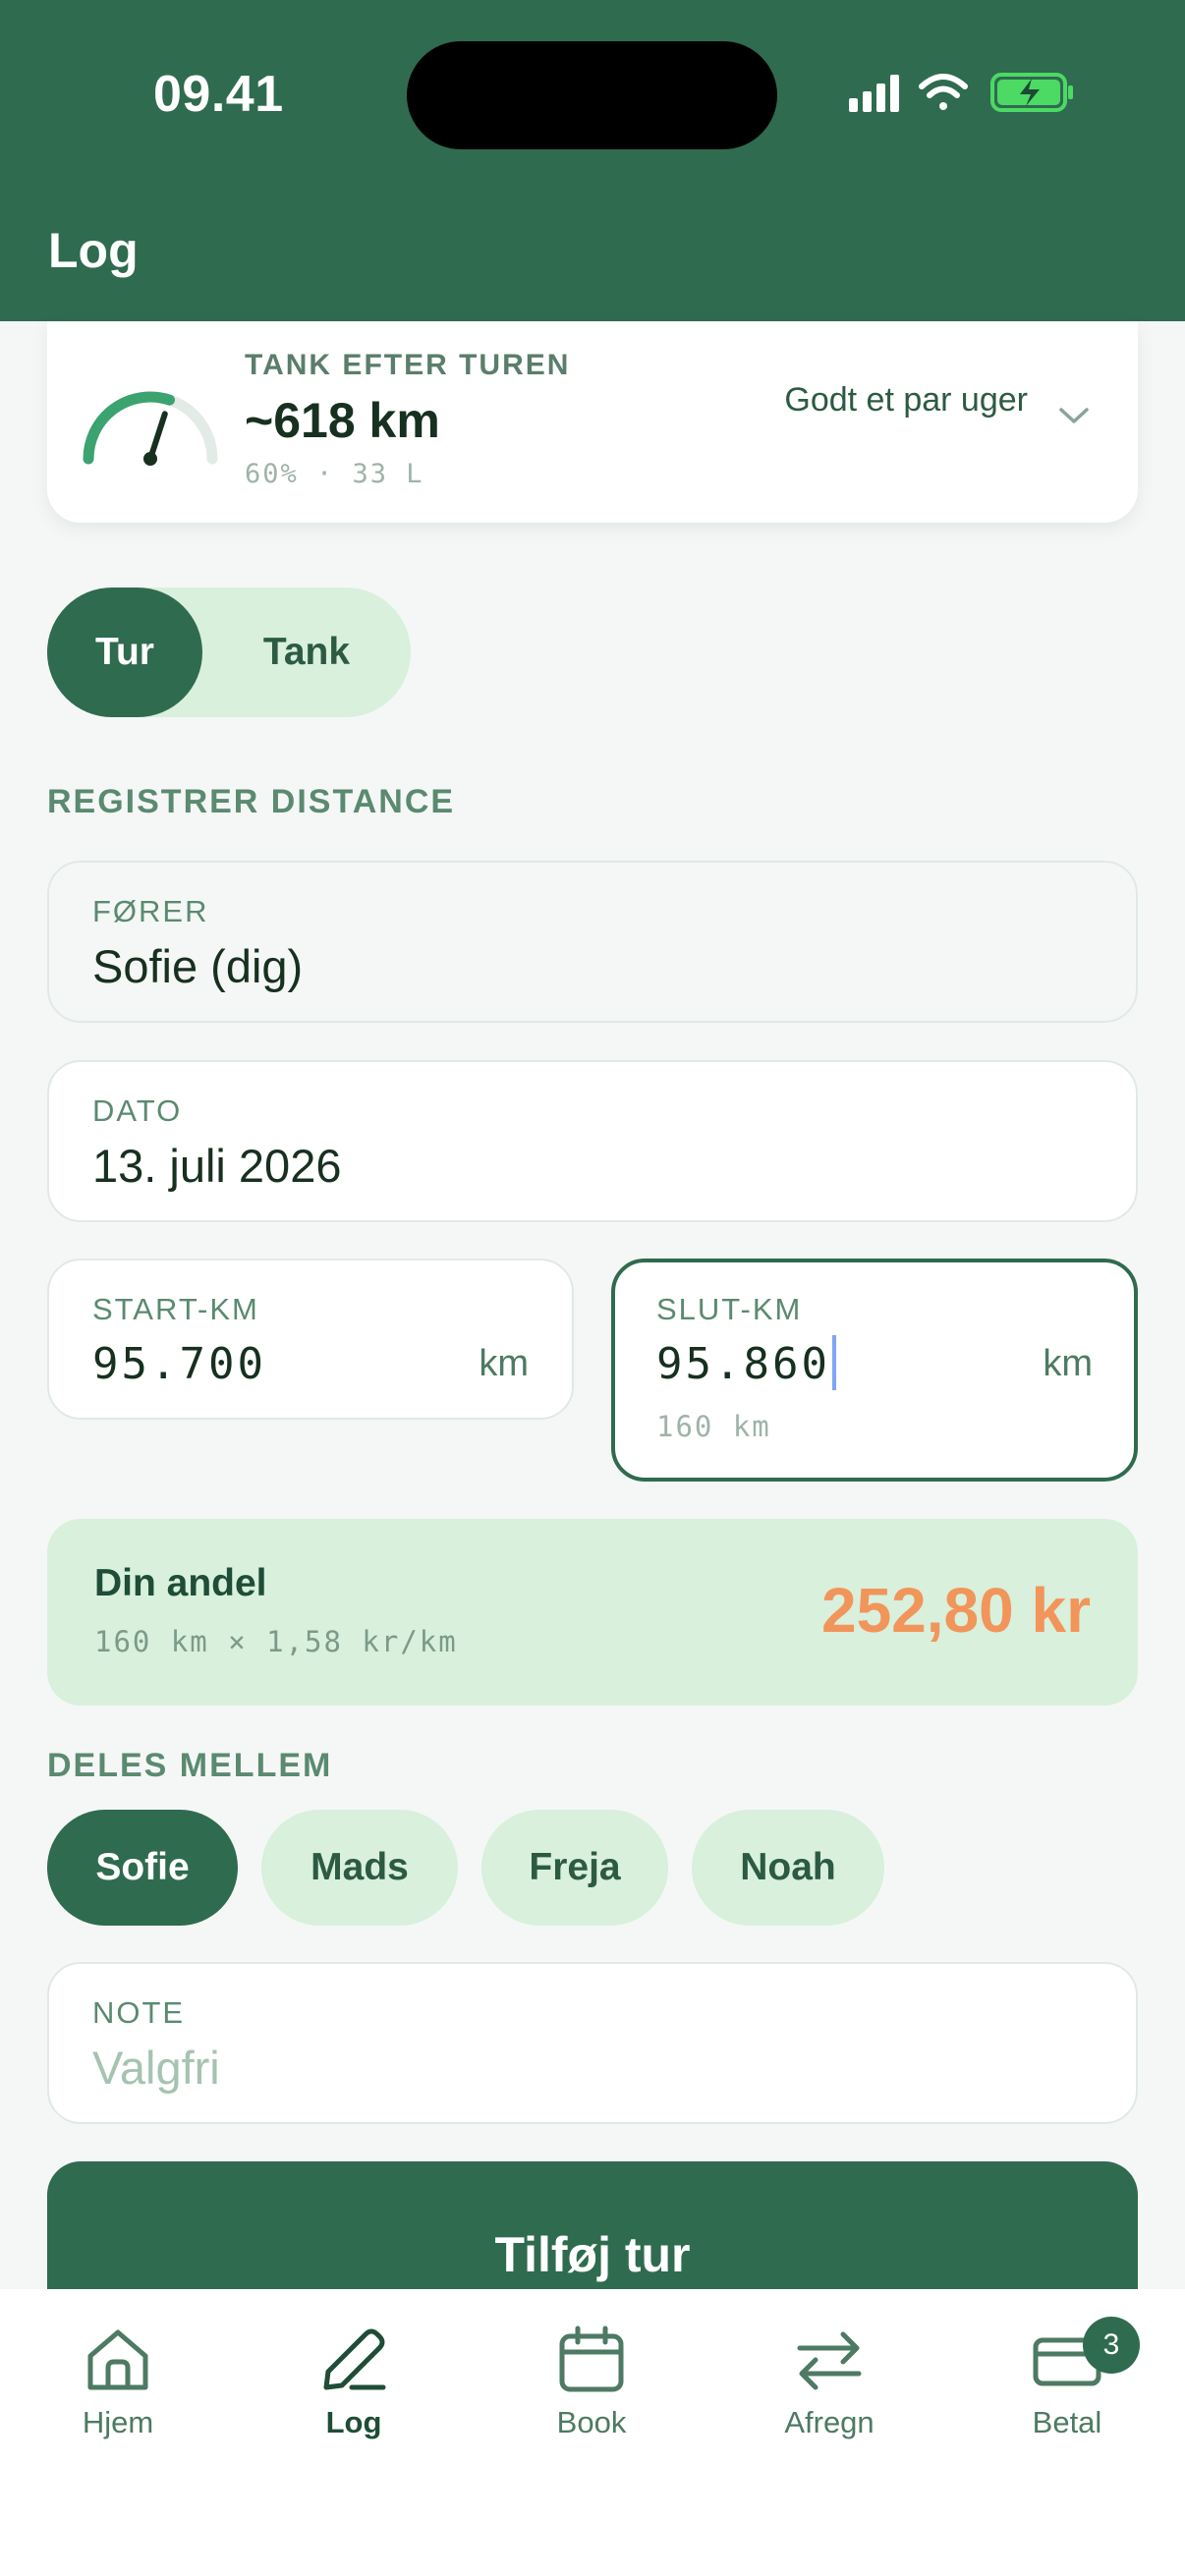  I want to click on tab-betal: 3 Betal, so click(1068, 2378).